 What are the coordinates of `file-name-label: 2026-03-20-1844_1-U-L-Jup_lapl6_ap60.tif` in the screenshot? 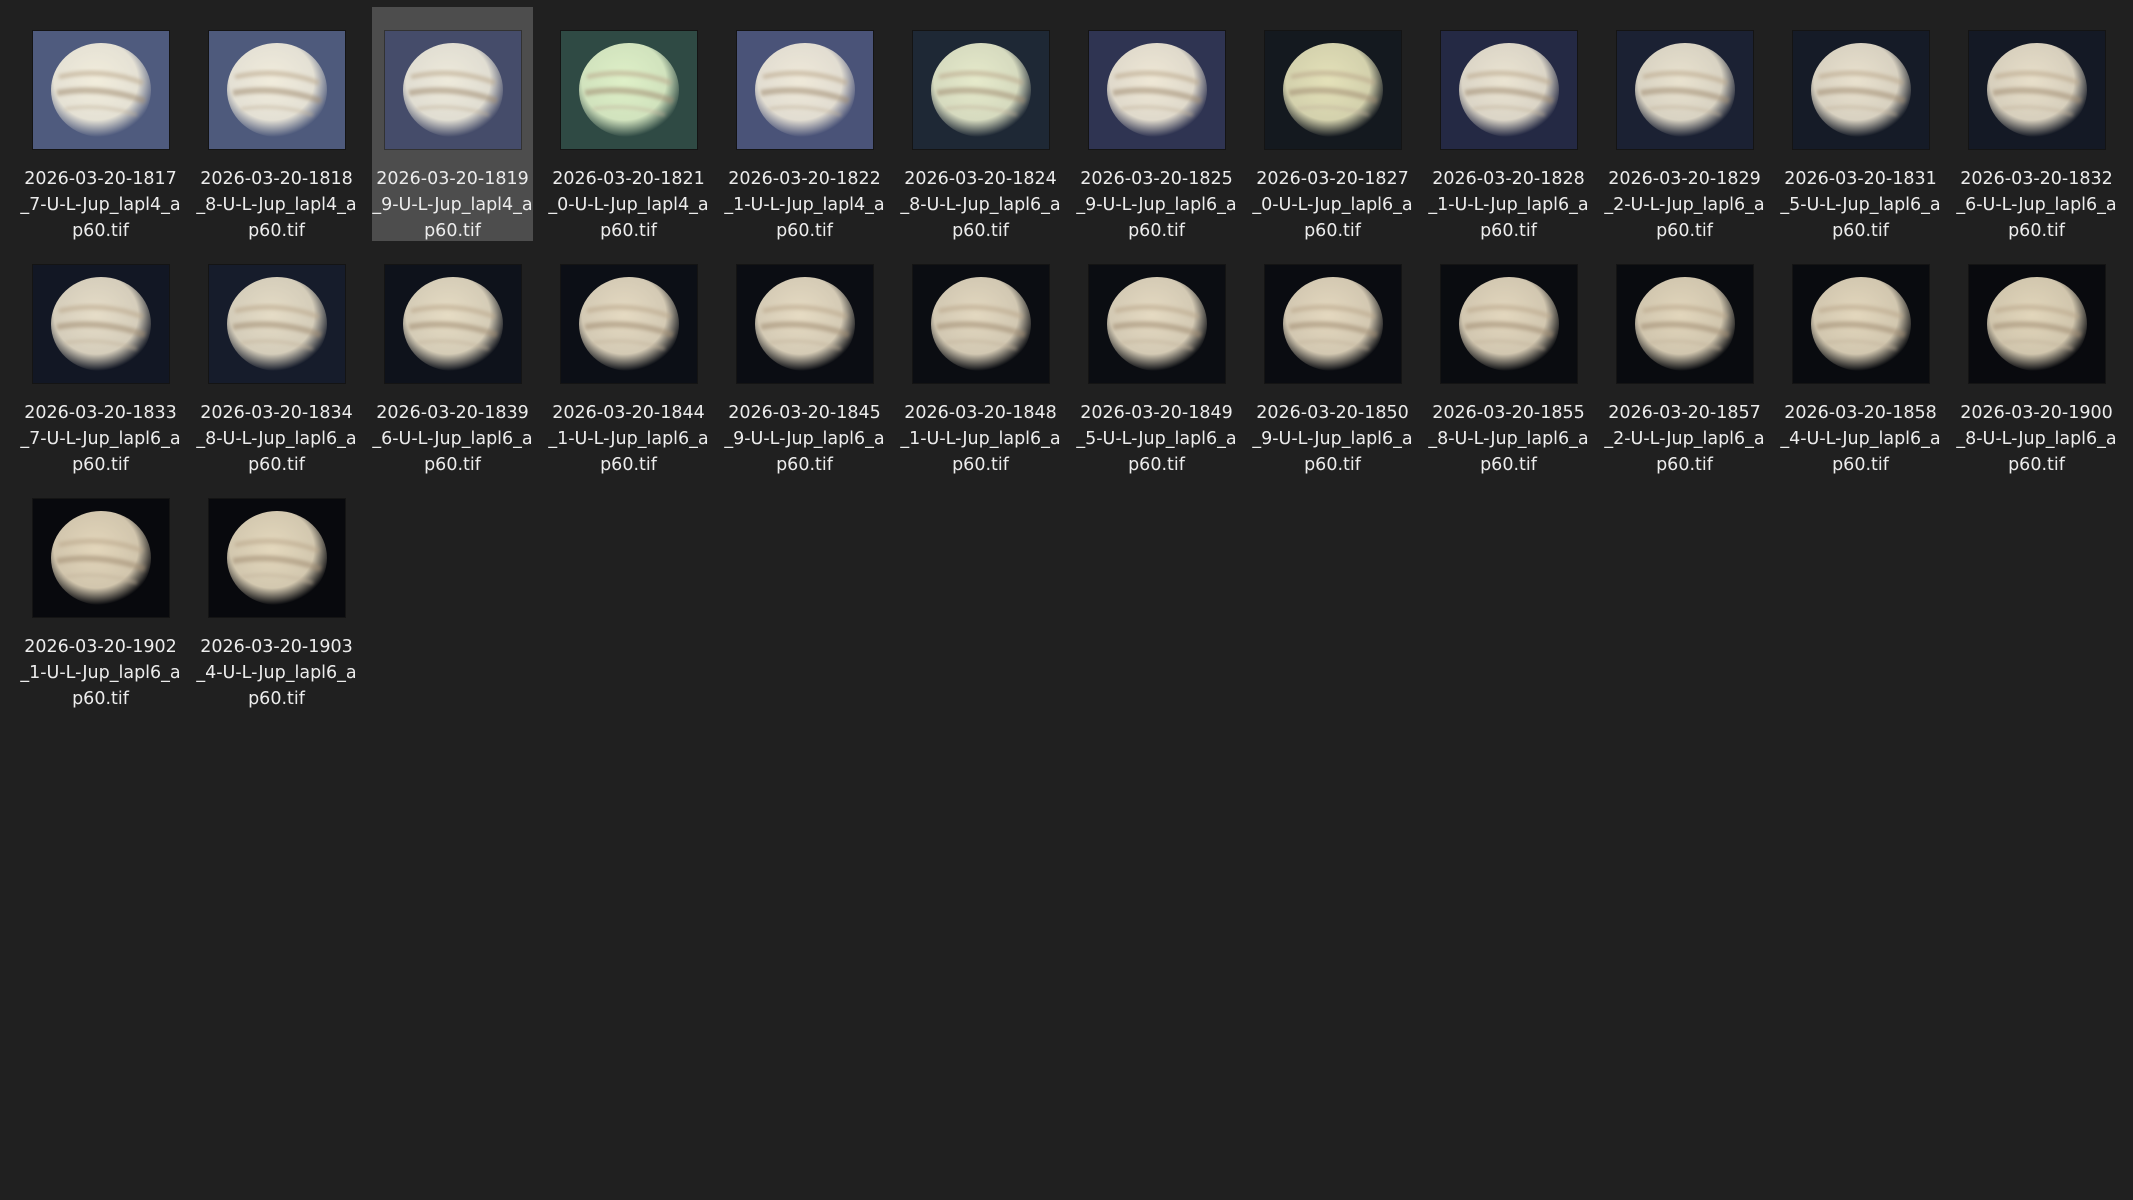 It's located at (628, 439).